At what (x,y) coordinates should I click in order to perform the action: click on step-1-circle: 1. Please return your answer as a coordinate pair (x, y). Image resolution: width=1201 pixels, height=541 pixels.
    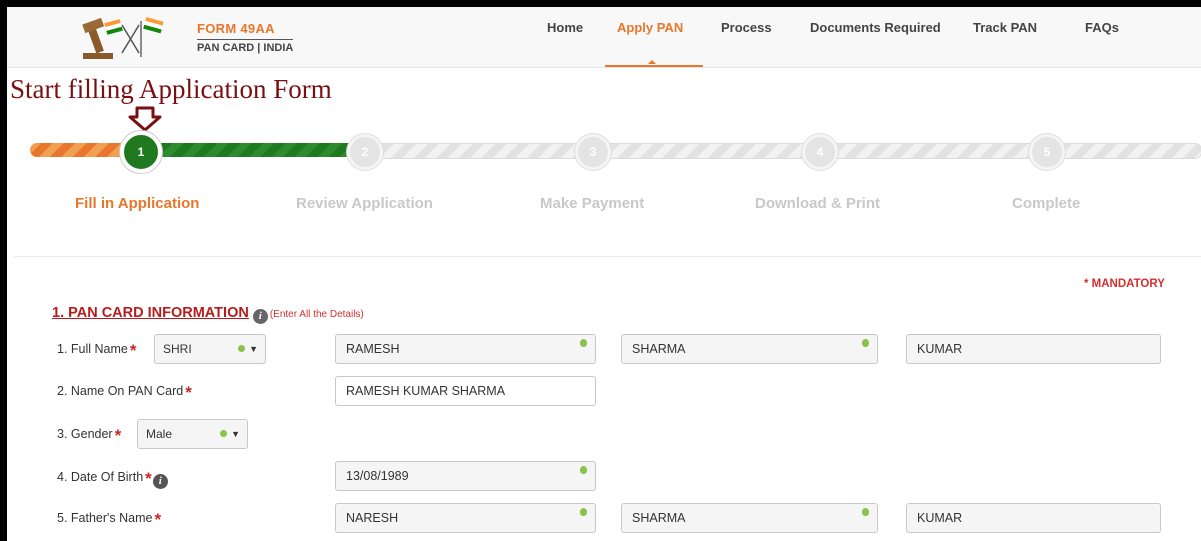
    Looking at the image, I should click on (141, 152).